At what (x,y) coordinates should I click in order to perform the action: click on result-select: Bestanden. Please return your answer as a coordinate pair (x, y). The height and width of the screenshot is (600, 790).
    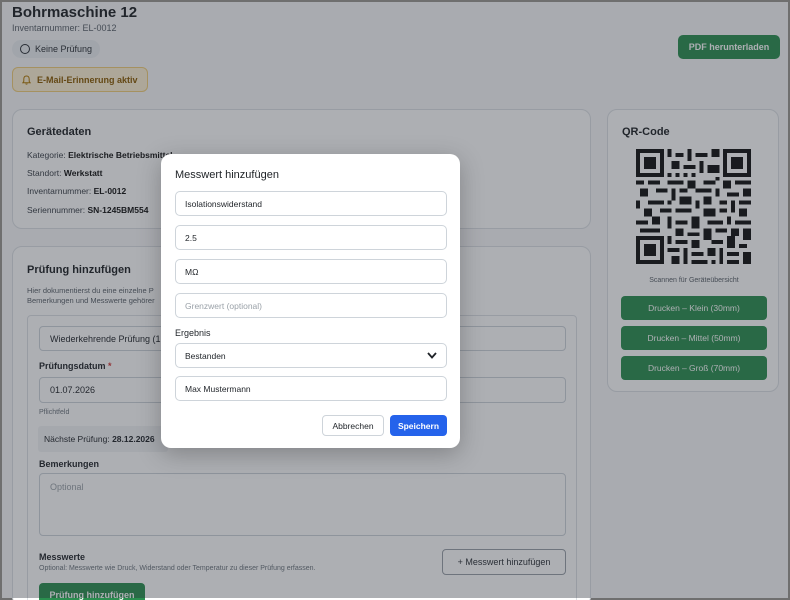
    Looking at the image, I should click on (311, 355).